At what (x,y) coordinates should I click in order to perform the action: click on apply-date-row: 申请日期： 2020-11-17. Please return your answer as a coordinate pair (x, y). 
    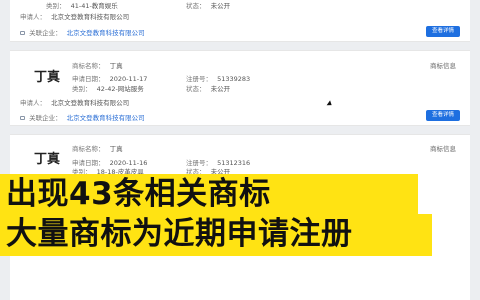
    Looking at the image, I should click on (110, 79).